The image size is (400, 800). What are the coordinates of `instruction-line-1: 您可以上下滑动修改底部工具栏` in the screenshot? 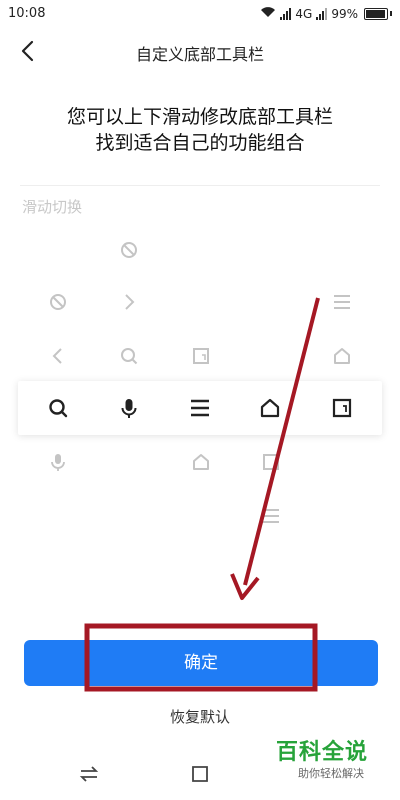 It's located at (199, 117).